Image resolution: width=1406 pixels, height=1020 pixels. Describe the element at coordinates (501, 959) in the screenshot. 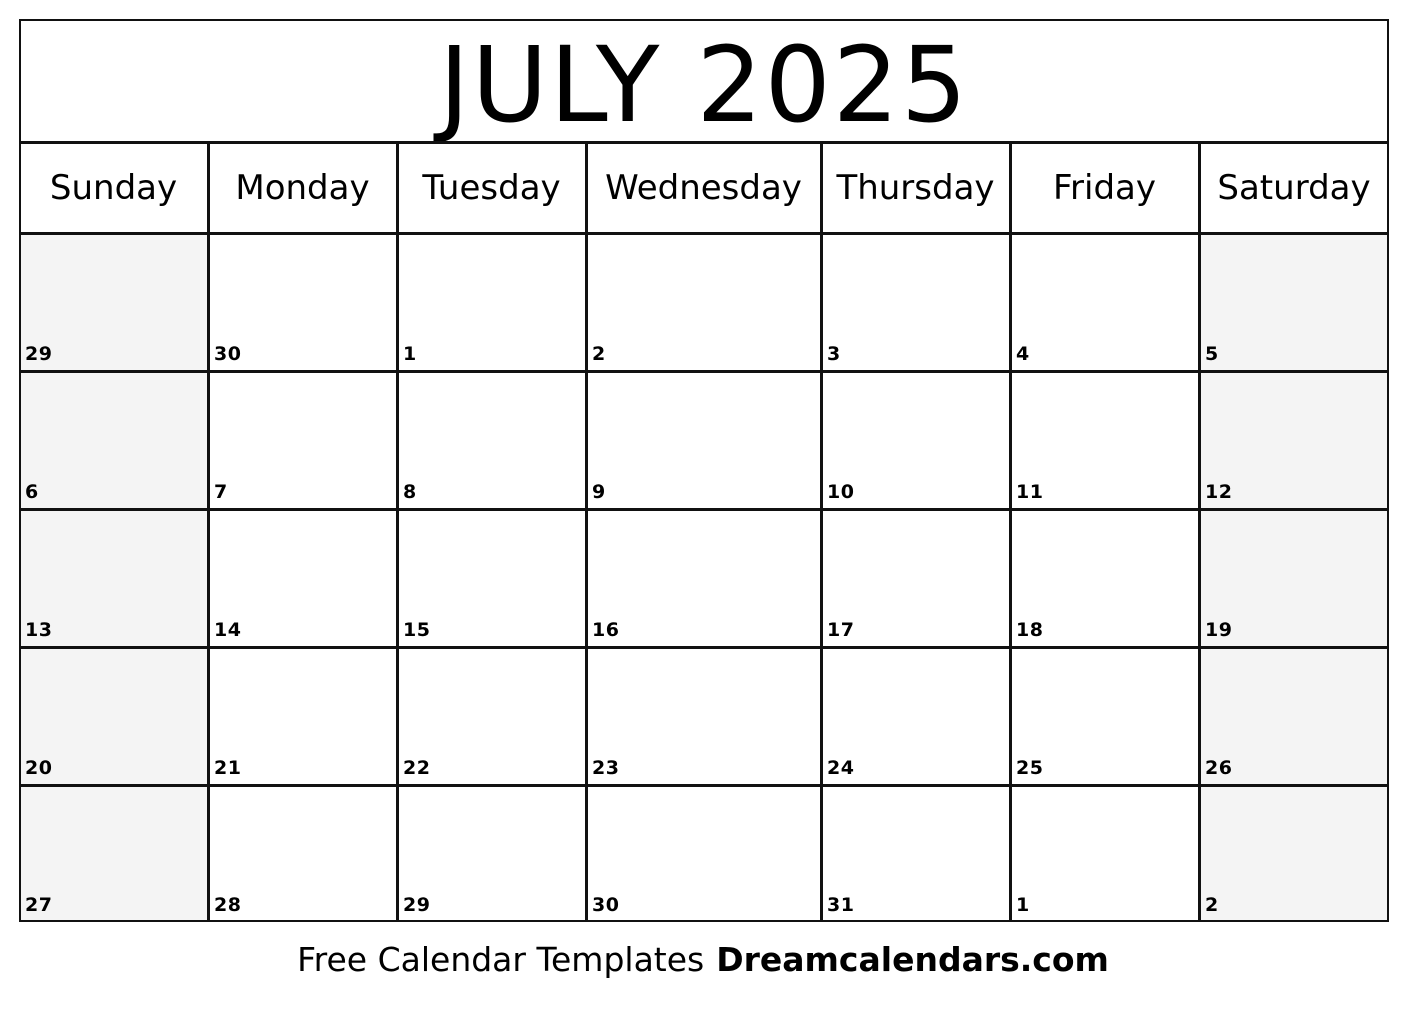

I see `footer-text: Free Calendar Templates` at that location.